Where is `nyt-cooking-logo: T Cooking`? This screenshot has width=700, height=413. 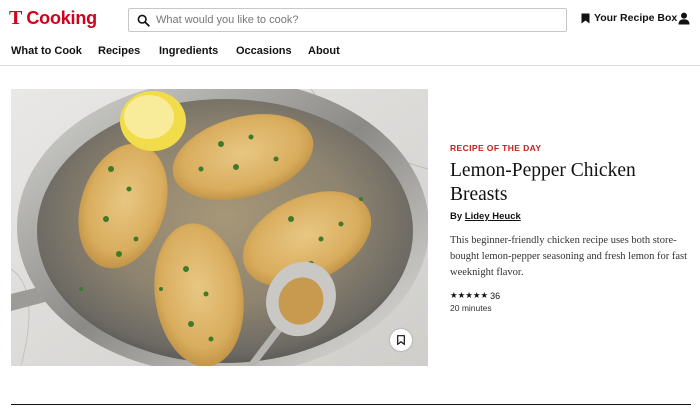 nyt-cooking-logo: T Cooking is located at coordinates (53, 18).